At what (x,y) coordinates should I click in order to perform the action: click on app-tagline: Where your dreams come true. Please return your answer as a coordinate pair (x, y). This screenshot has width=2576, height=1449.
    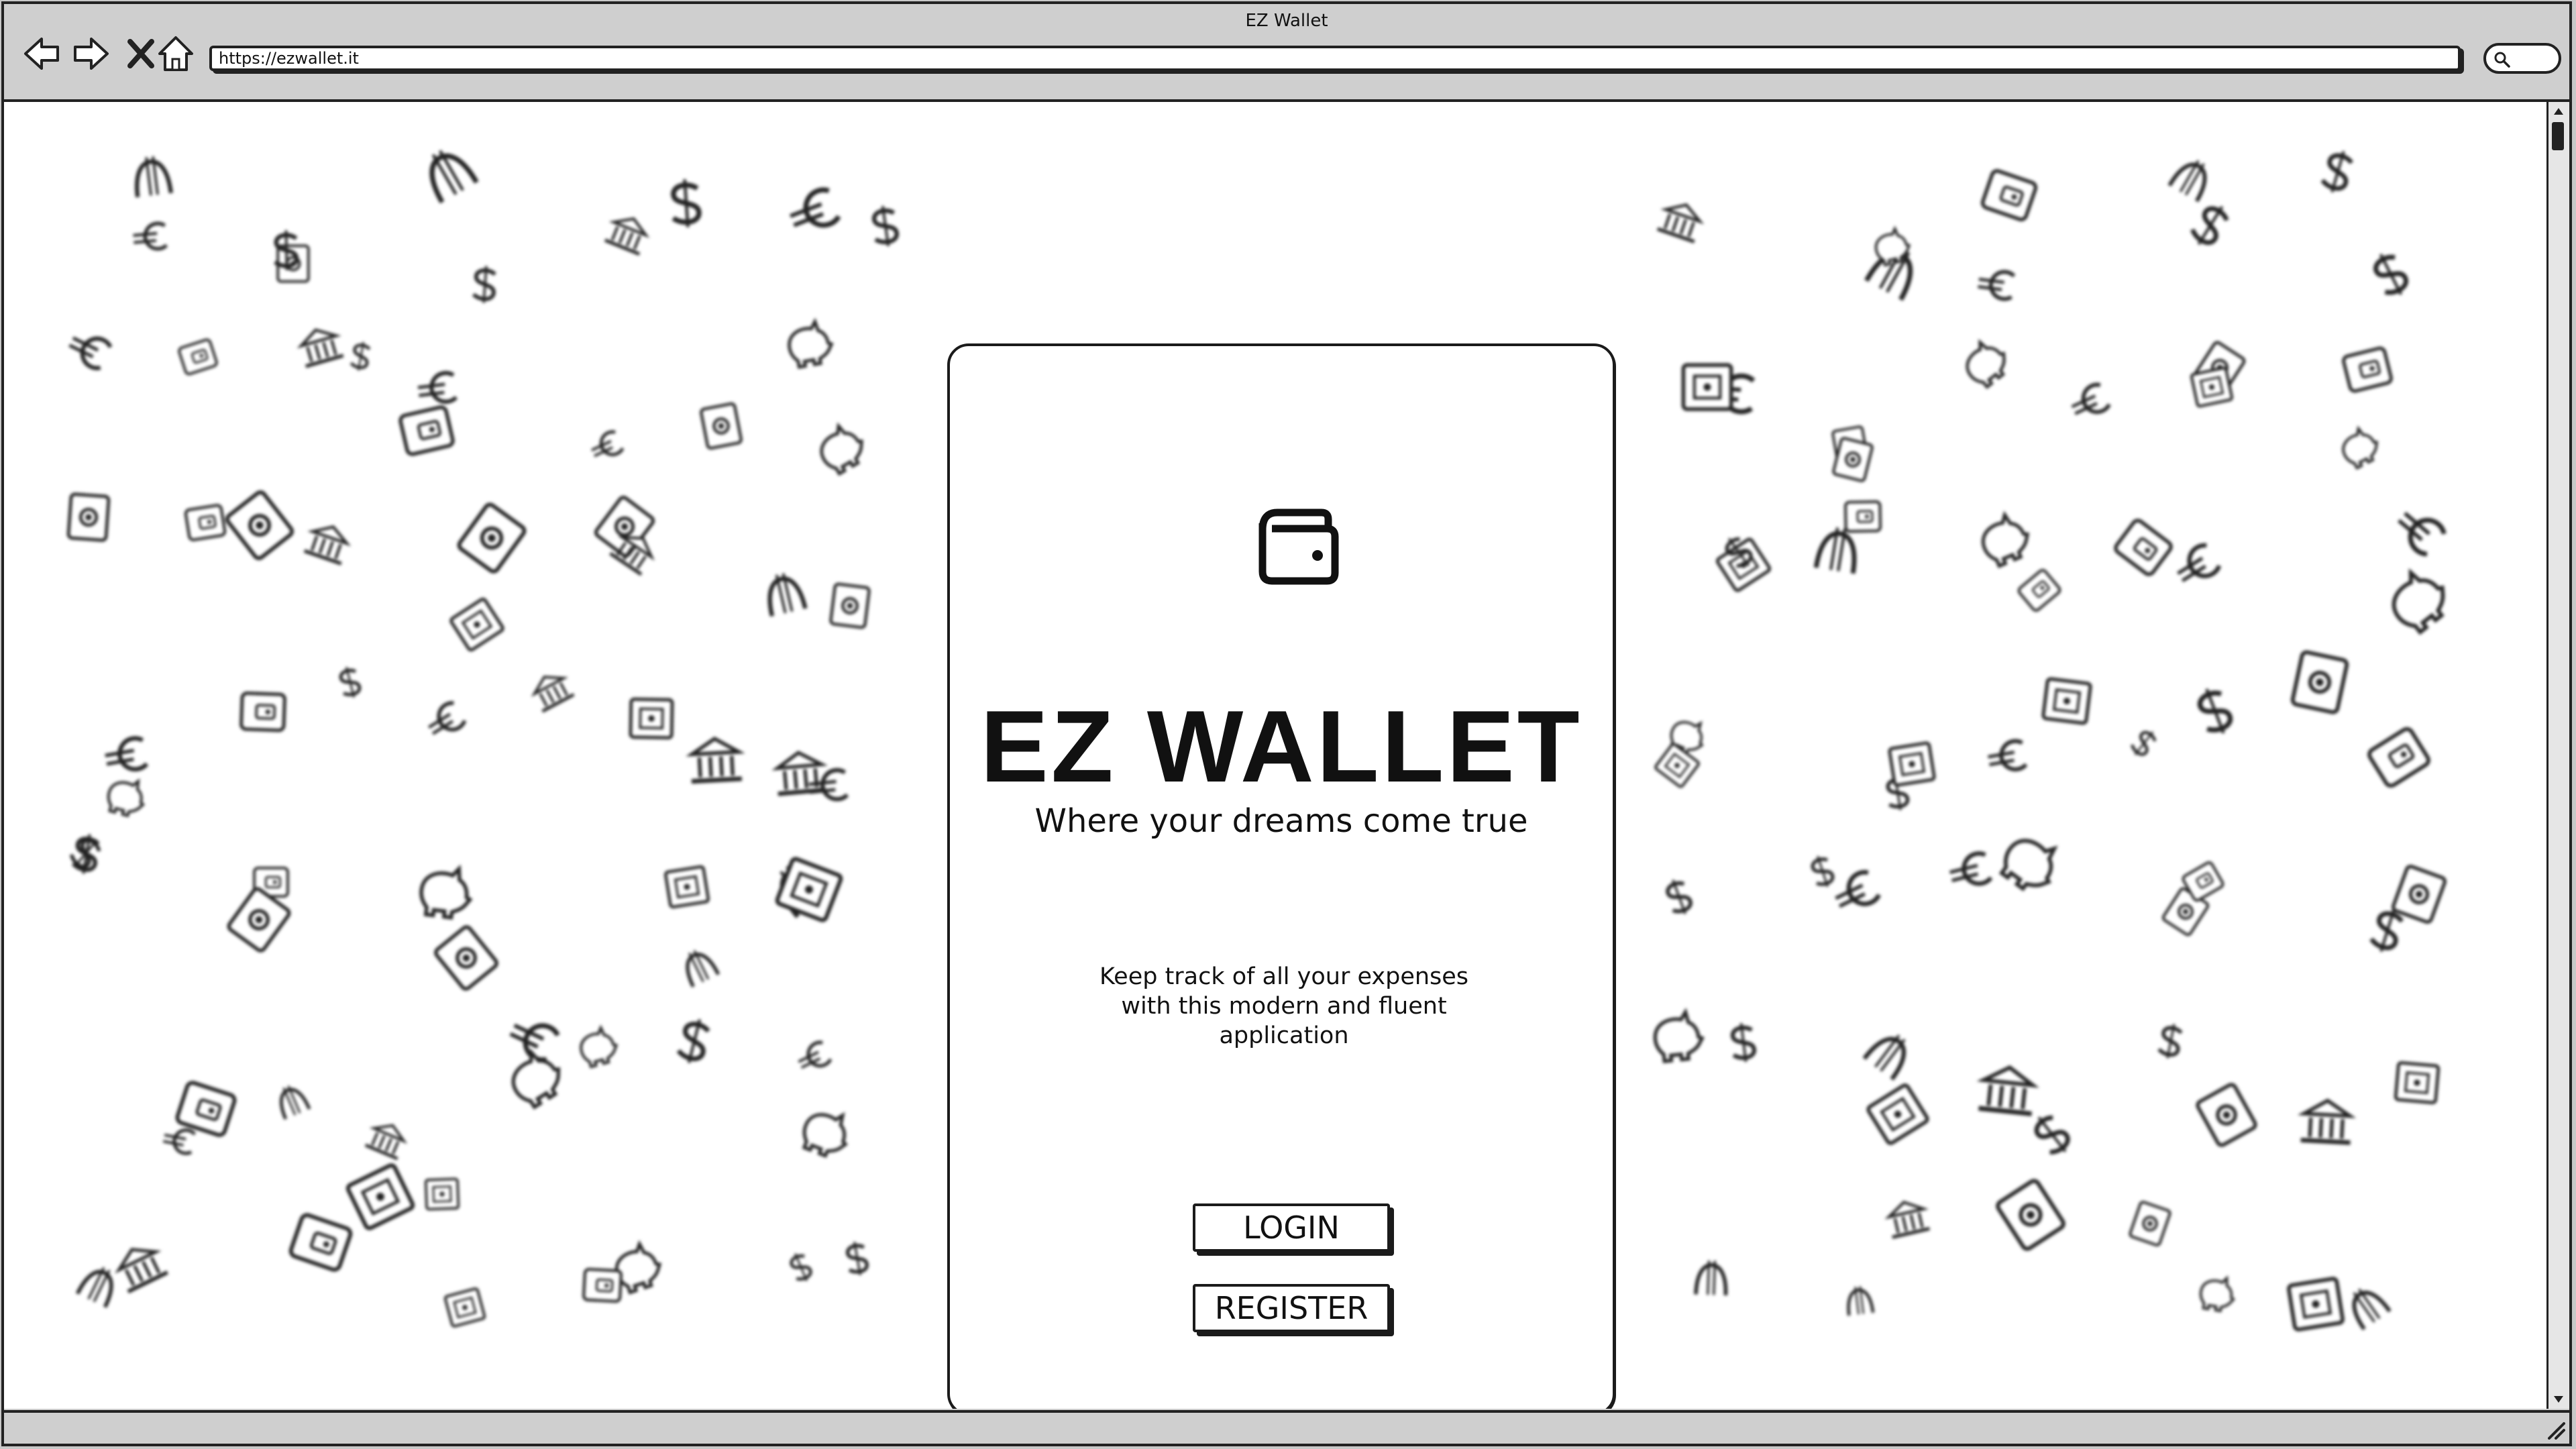
    Looking at the image, I should click on (1281, 821).